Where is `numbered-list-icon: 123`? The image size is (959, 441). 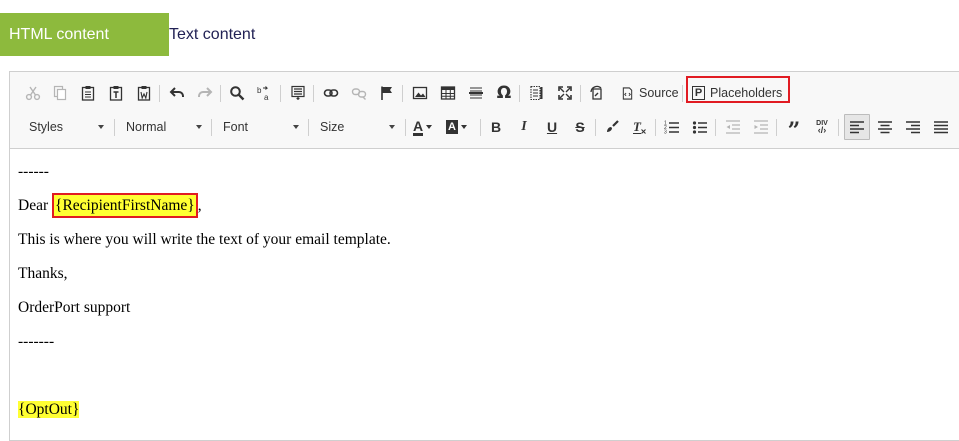 numbered-list-icon: 123 is located at coordinates (671, 128).